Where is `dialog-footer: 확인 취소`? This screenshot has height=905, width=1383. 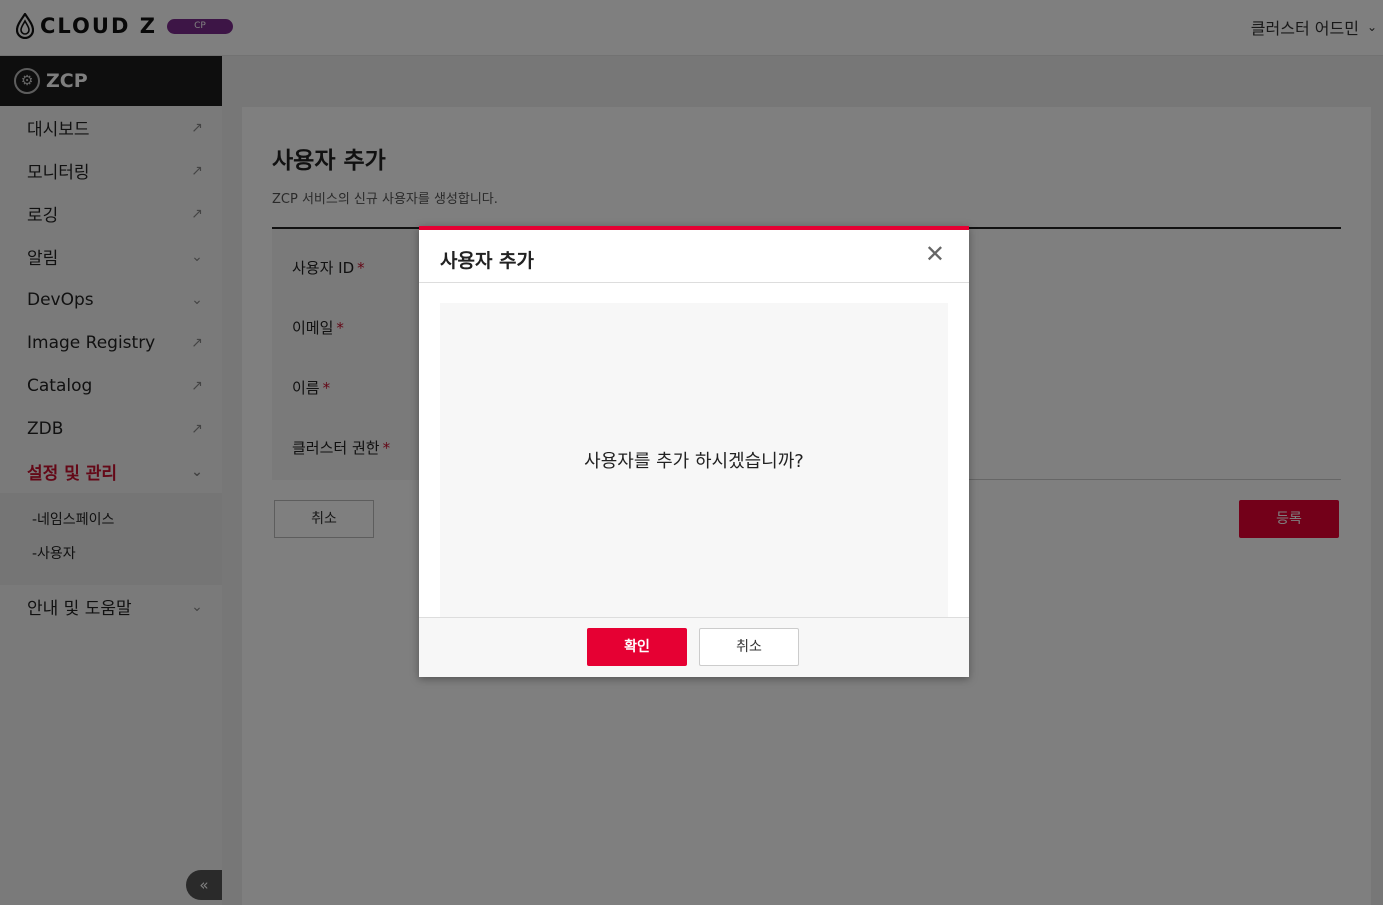 dialog-footer: 확인 취소 is located at coordinates (694, 647).